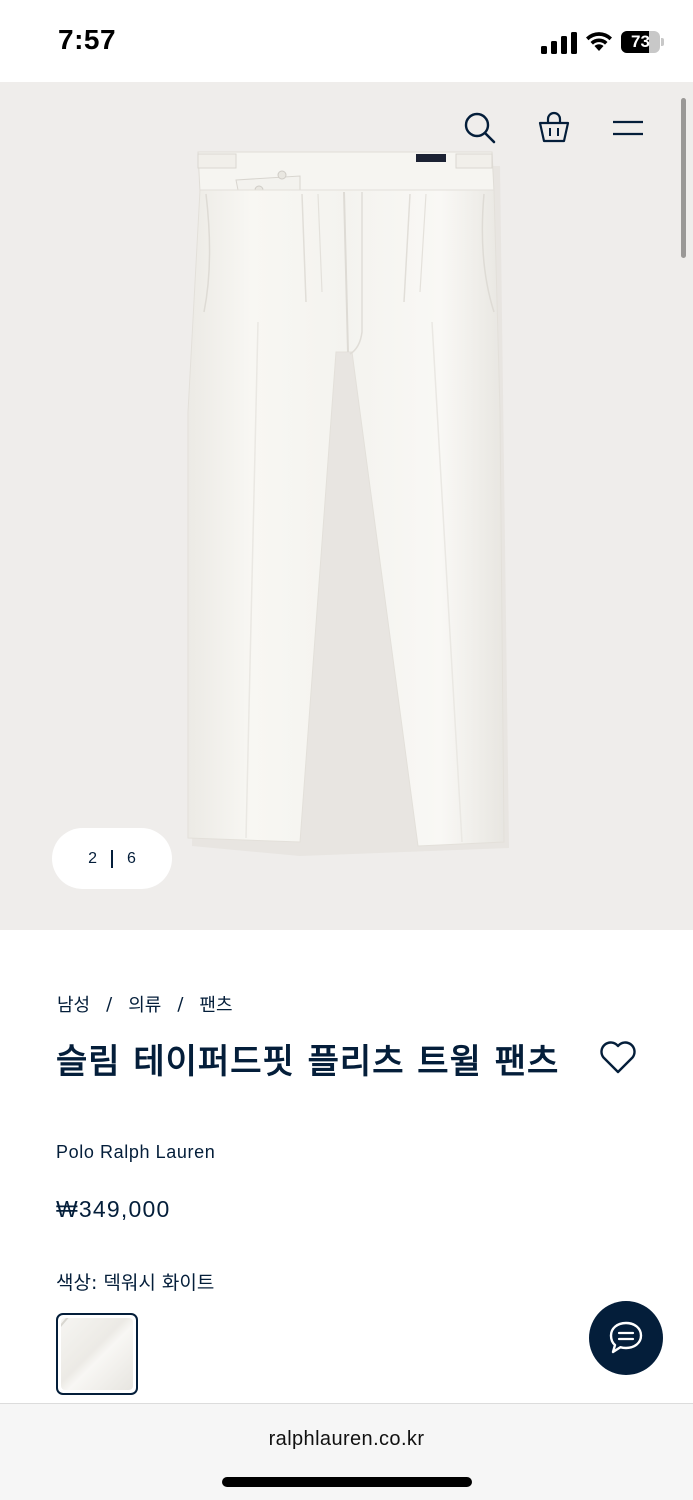  I want to click on gallery-pager: 2 6, so click(112, 858).